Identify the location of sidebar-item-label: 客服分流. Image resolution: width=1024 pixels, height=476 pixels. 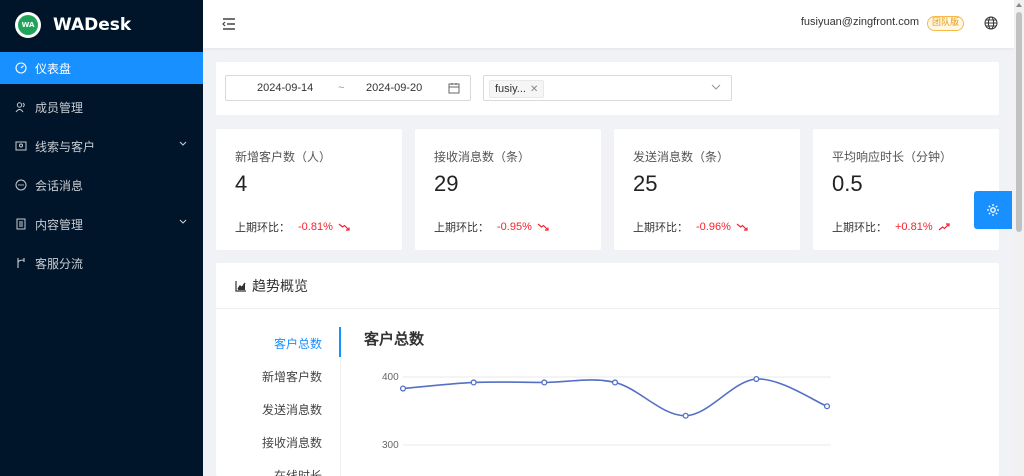
(59, 263).